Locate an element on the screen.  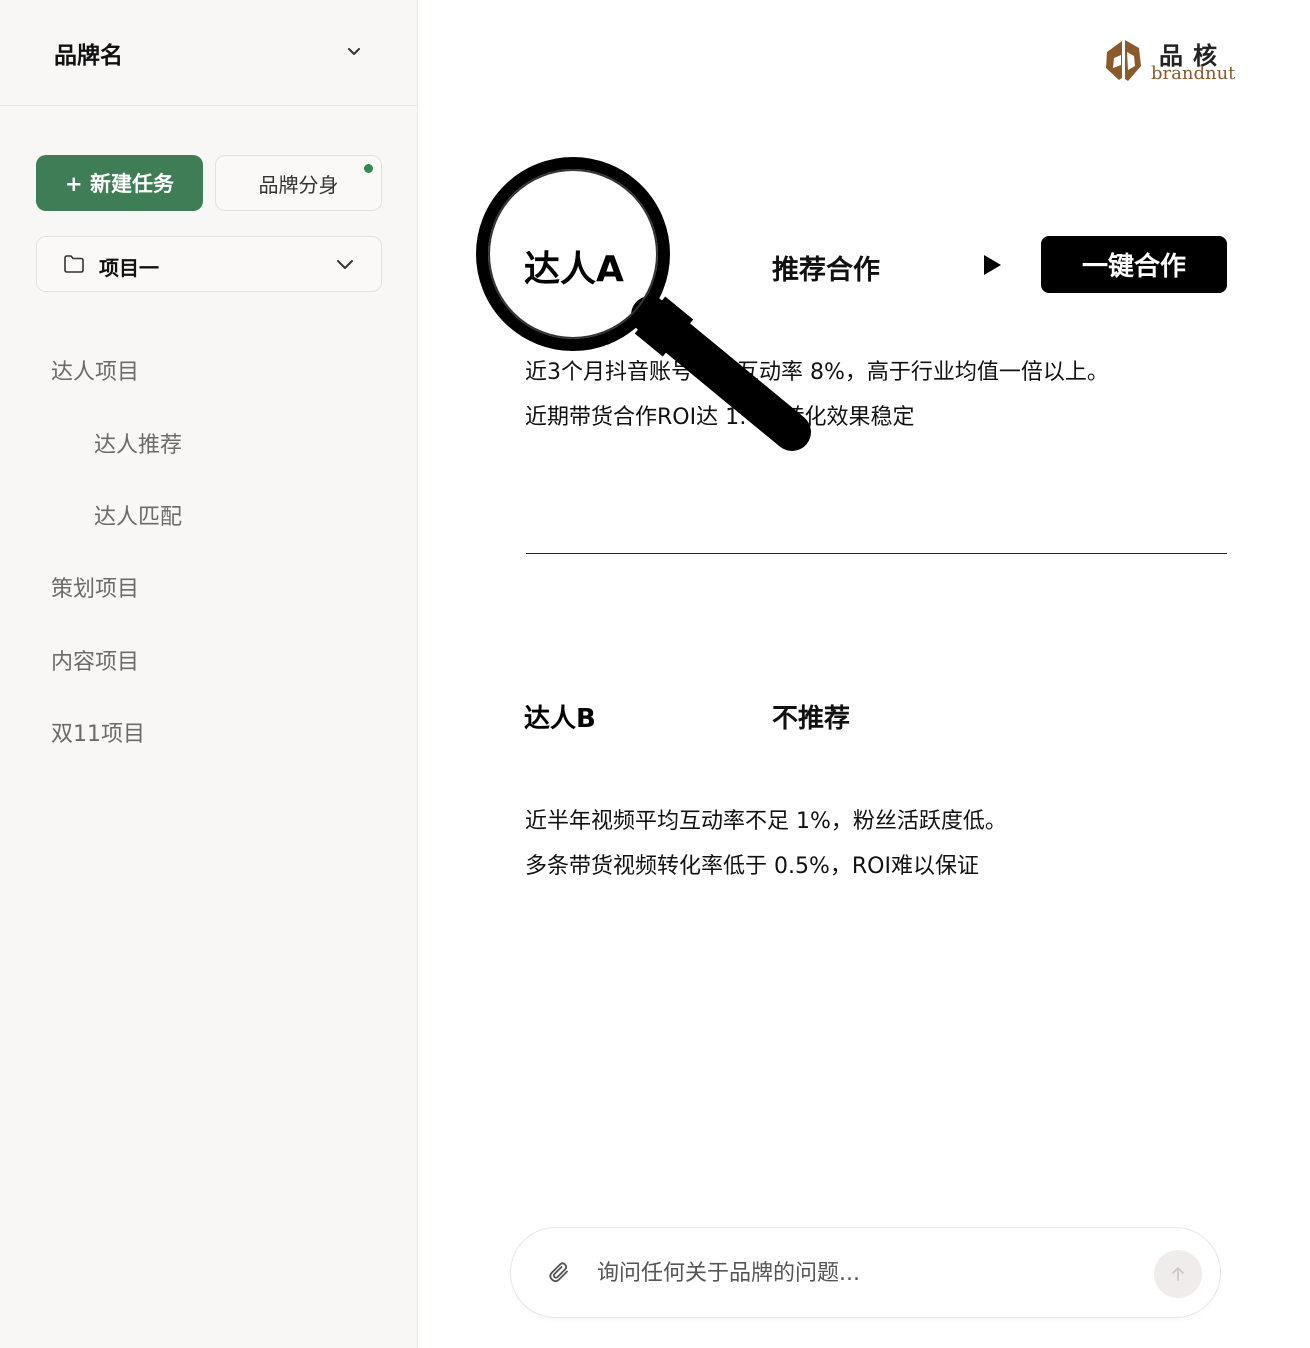
nav-item-influencer-projects: 达人项目 is located at coordinates (95, 370).